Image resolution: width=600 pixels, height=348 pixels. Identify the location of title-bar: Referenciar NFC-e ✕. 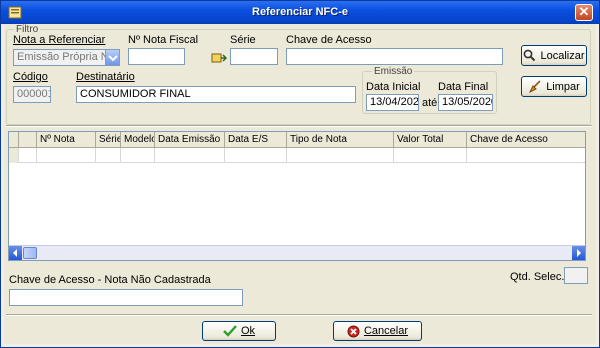
(300, 12).